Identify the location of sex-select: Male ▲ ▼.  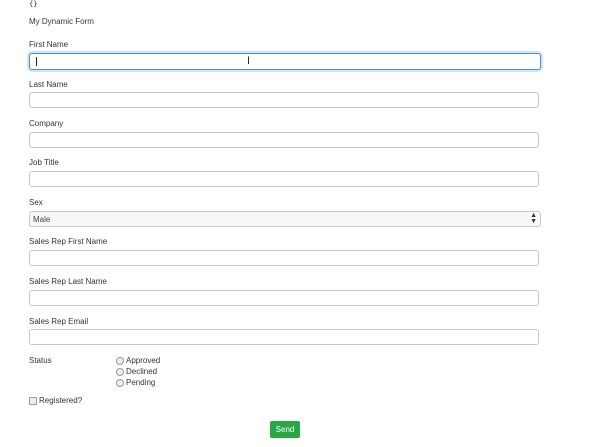
(285, 219).